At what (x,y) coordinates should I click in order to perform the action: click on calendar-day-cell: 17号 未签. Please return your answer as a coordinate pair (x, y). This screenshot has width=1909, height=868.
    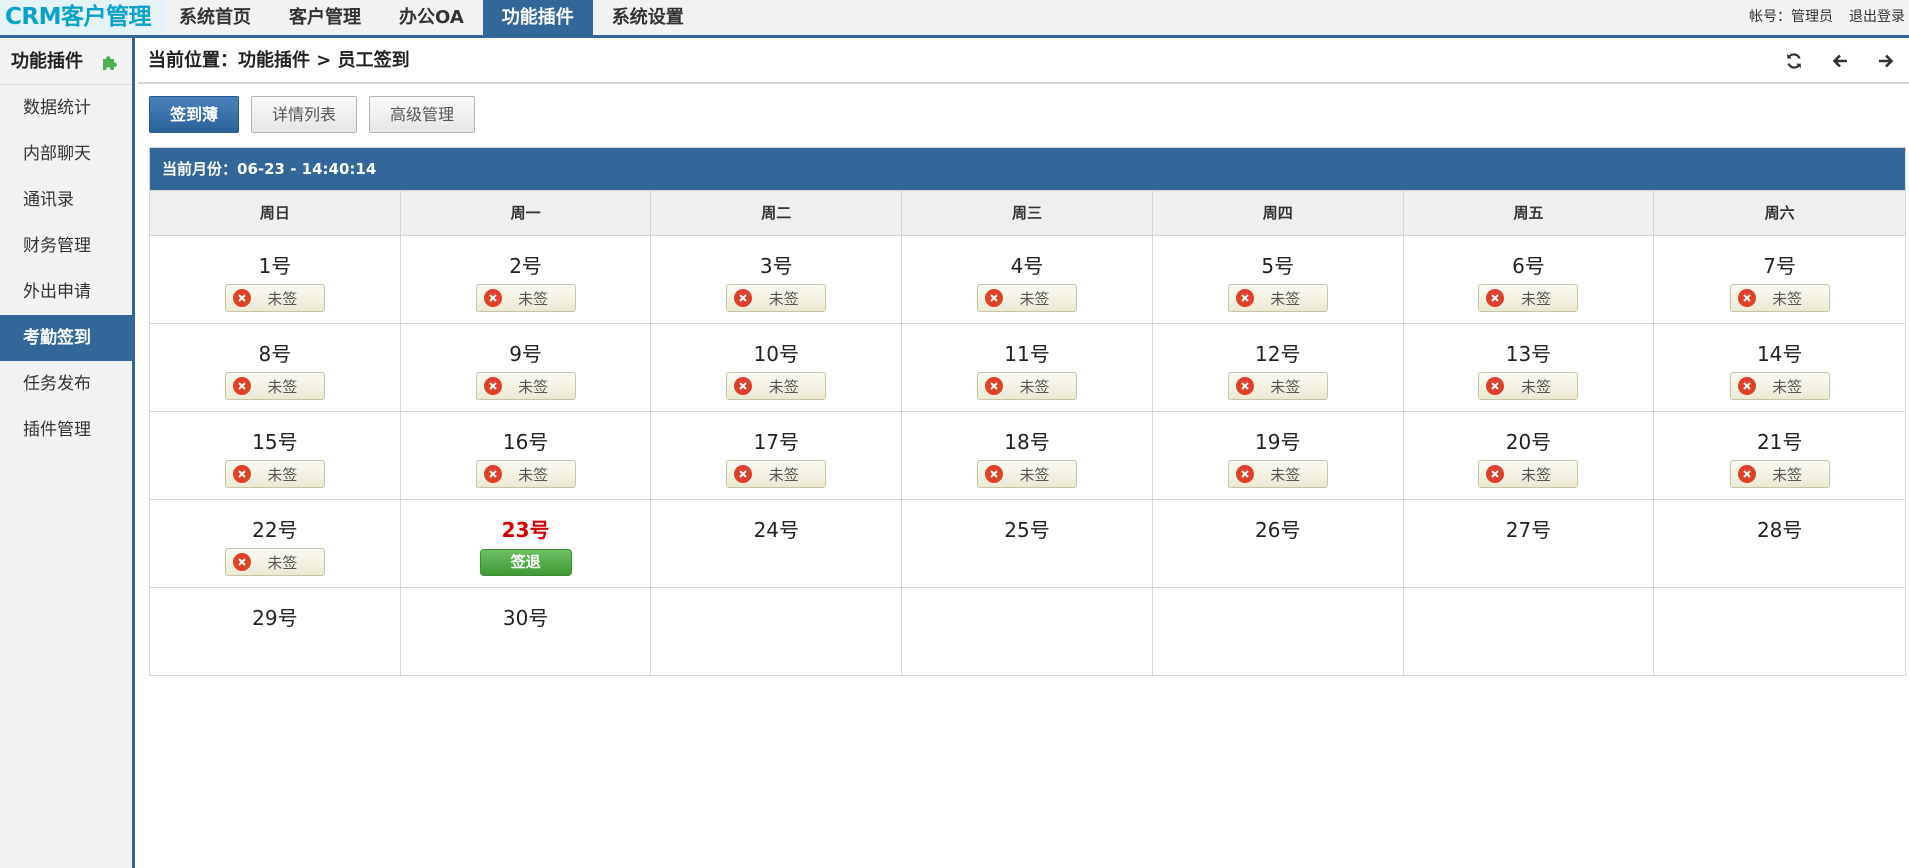
    Looking at the image, I should click on (777, 455).